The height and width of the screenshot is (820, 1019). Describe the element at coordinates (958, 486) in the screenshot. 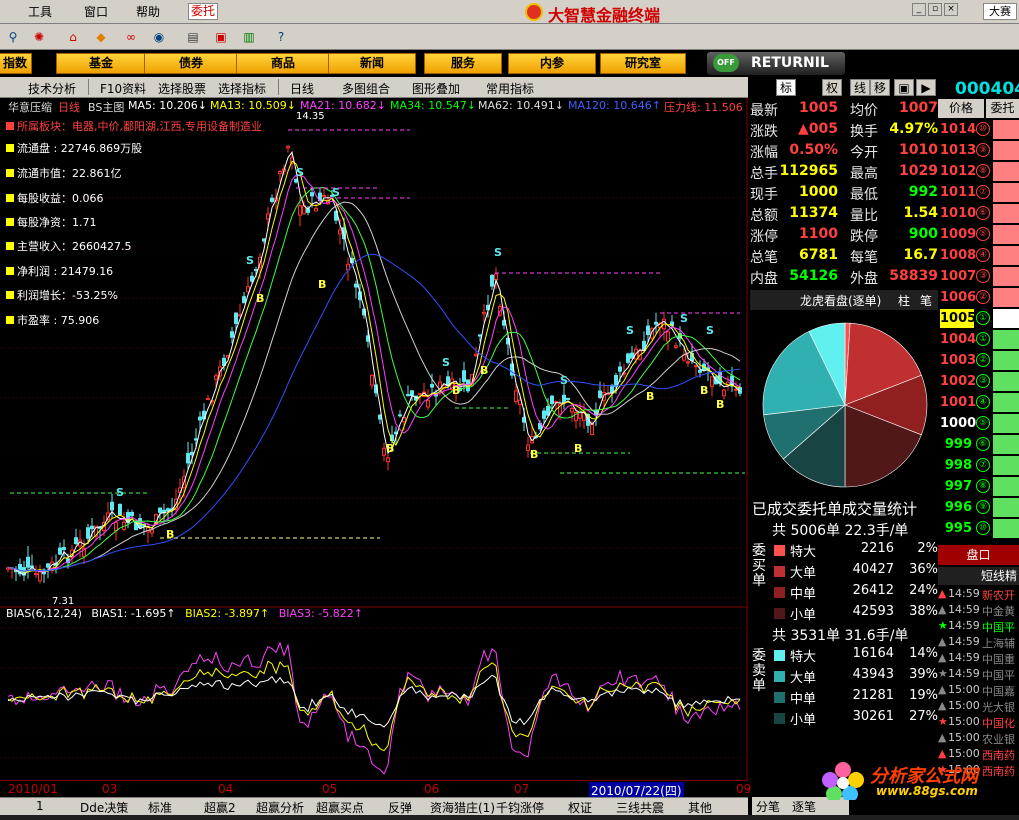

I see `price-value: 997` at that location.